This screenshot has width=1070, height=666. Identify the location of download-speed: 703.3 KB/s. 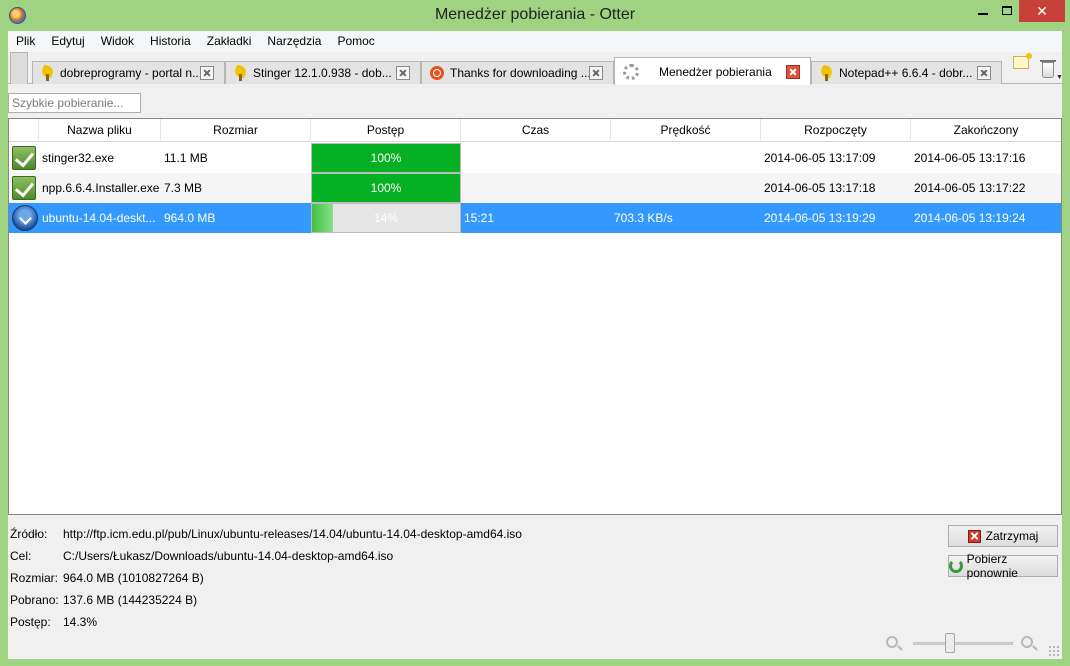
(643, 218).